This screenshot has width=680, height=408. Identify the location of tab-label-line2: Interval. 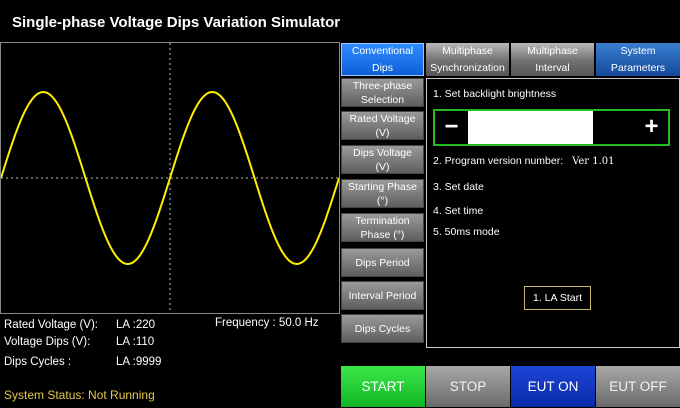
(552, 67).